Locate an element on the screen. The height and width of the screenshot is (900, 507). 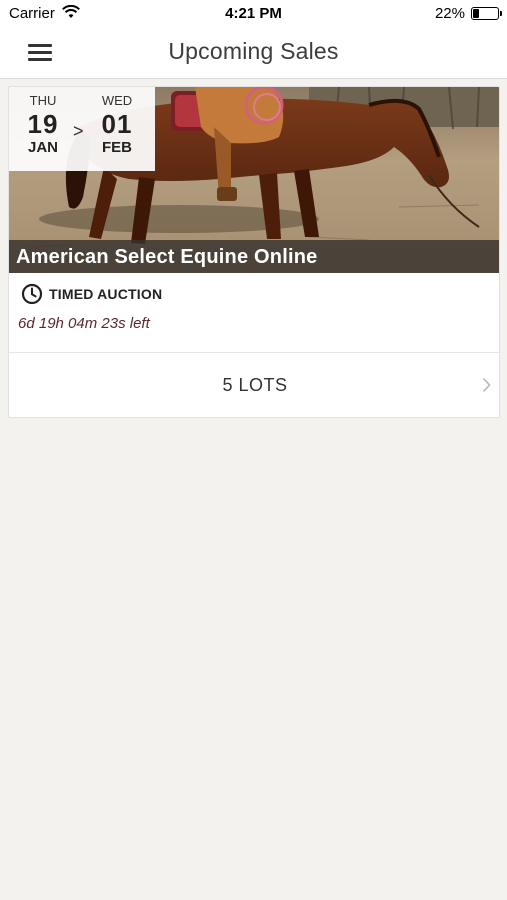
navigation-bar: Upcoming Sales is located at coordinates (253, 53).